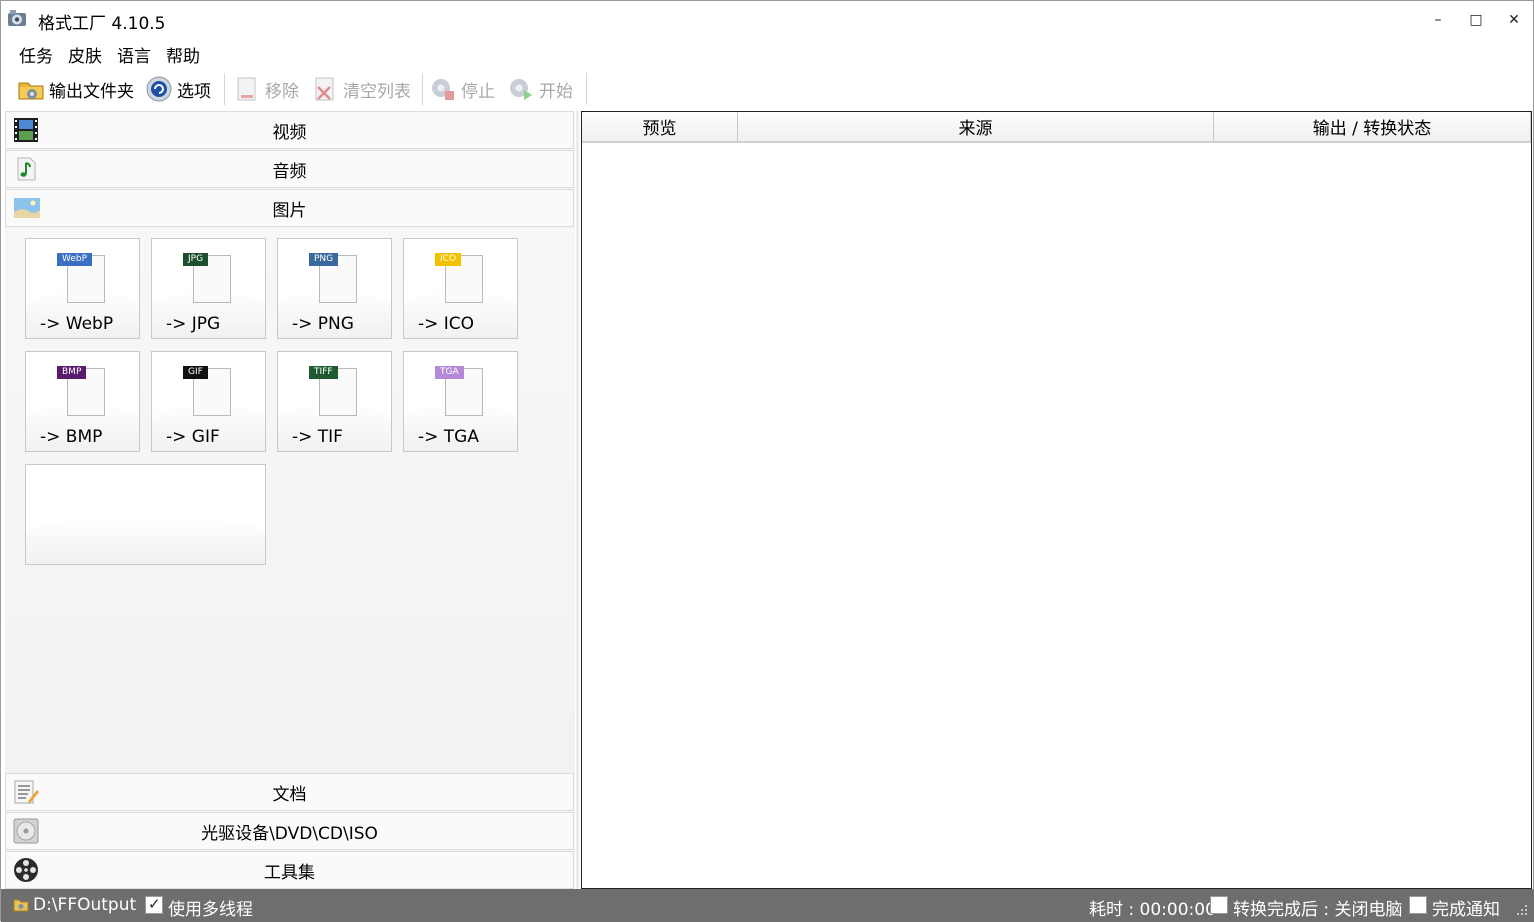  I want to click on file-type-tag: ICO, so click(448, 259).